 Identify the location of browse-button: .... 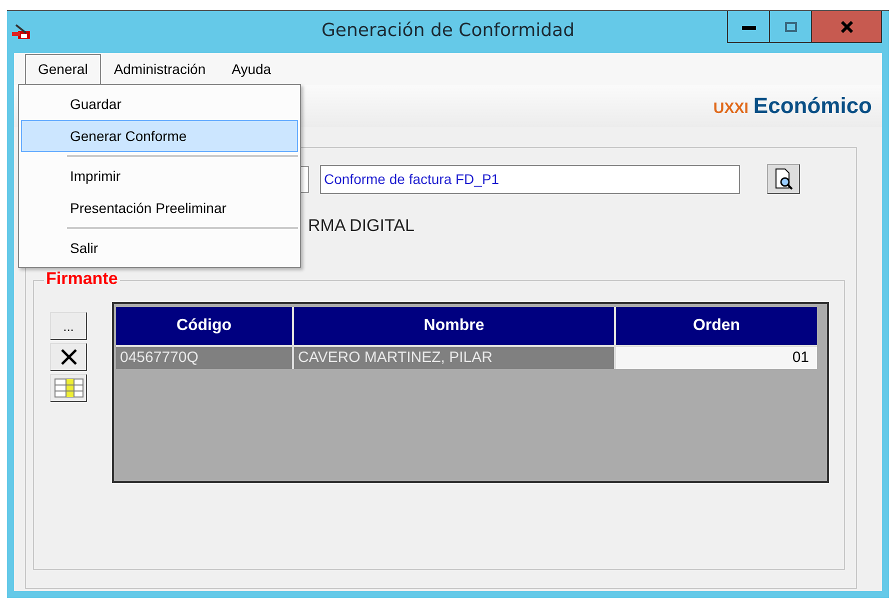
(68, 326).